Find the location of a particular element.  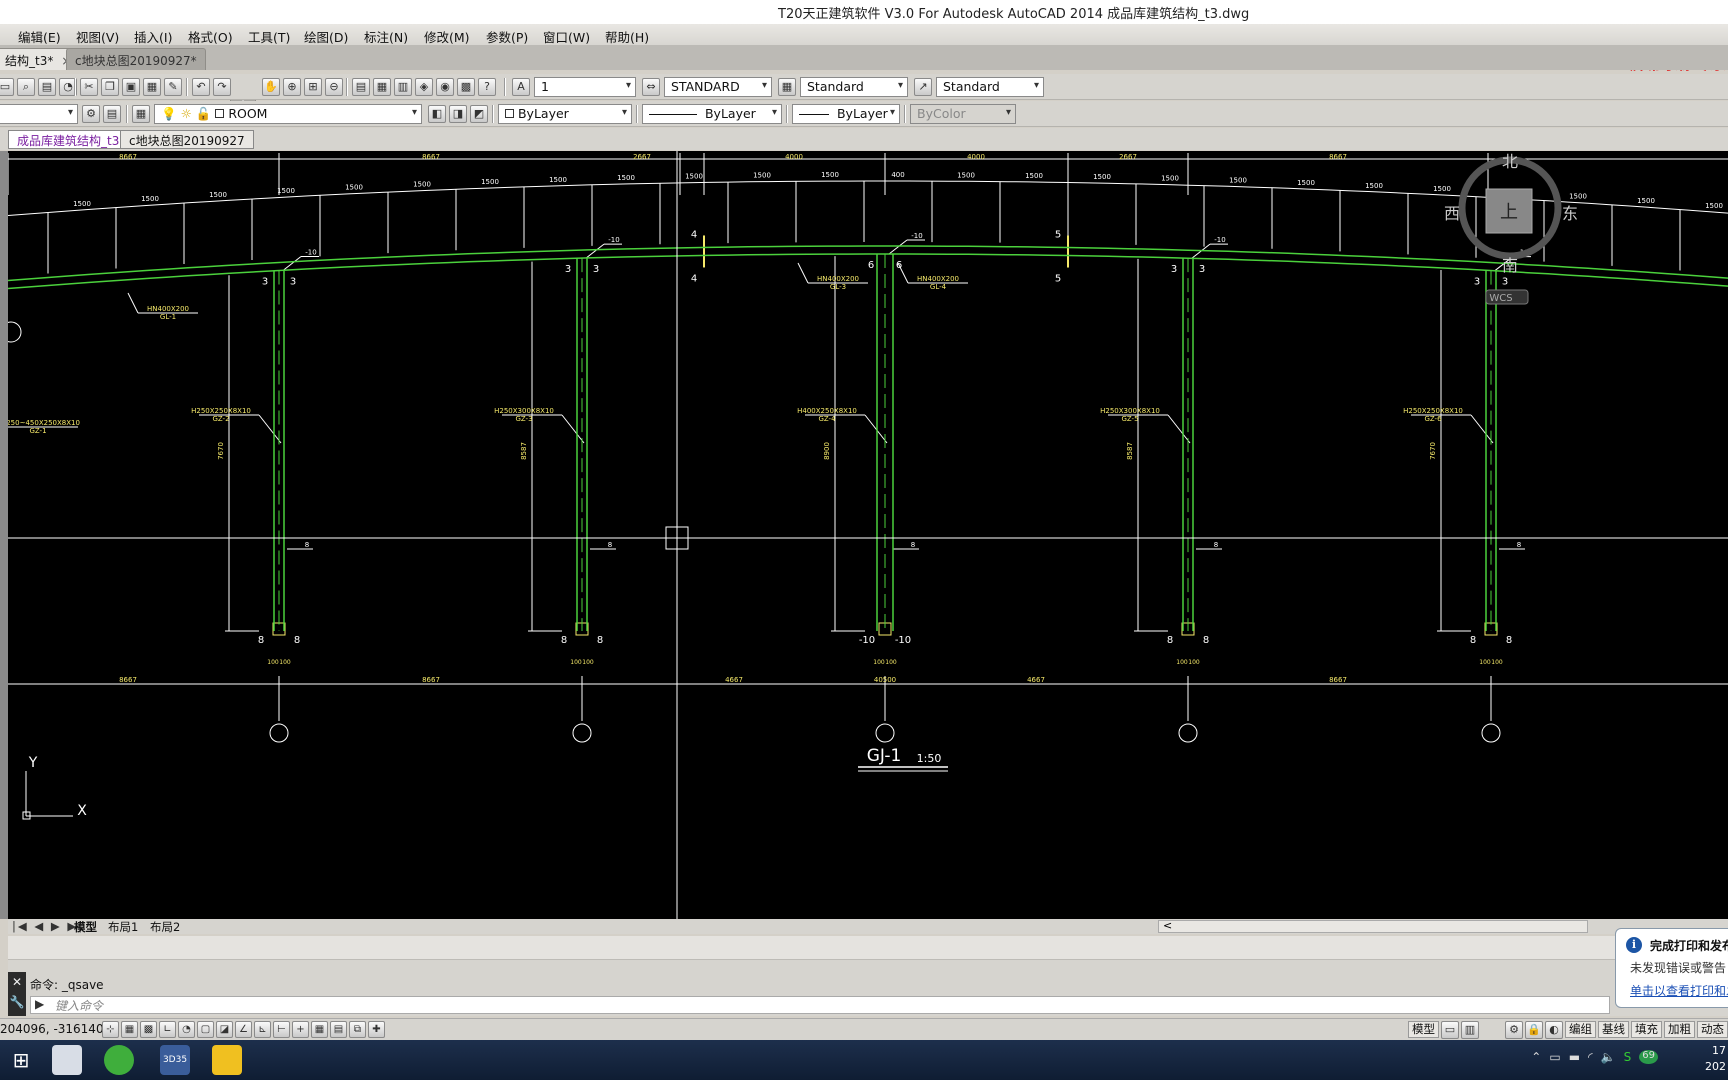

text-style-select: 1 ▾ is located at coordinates (585, 87).